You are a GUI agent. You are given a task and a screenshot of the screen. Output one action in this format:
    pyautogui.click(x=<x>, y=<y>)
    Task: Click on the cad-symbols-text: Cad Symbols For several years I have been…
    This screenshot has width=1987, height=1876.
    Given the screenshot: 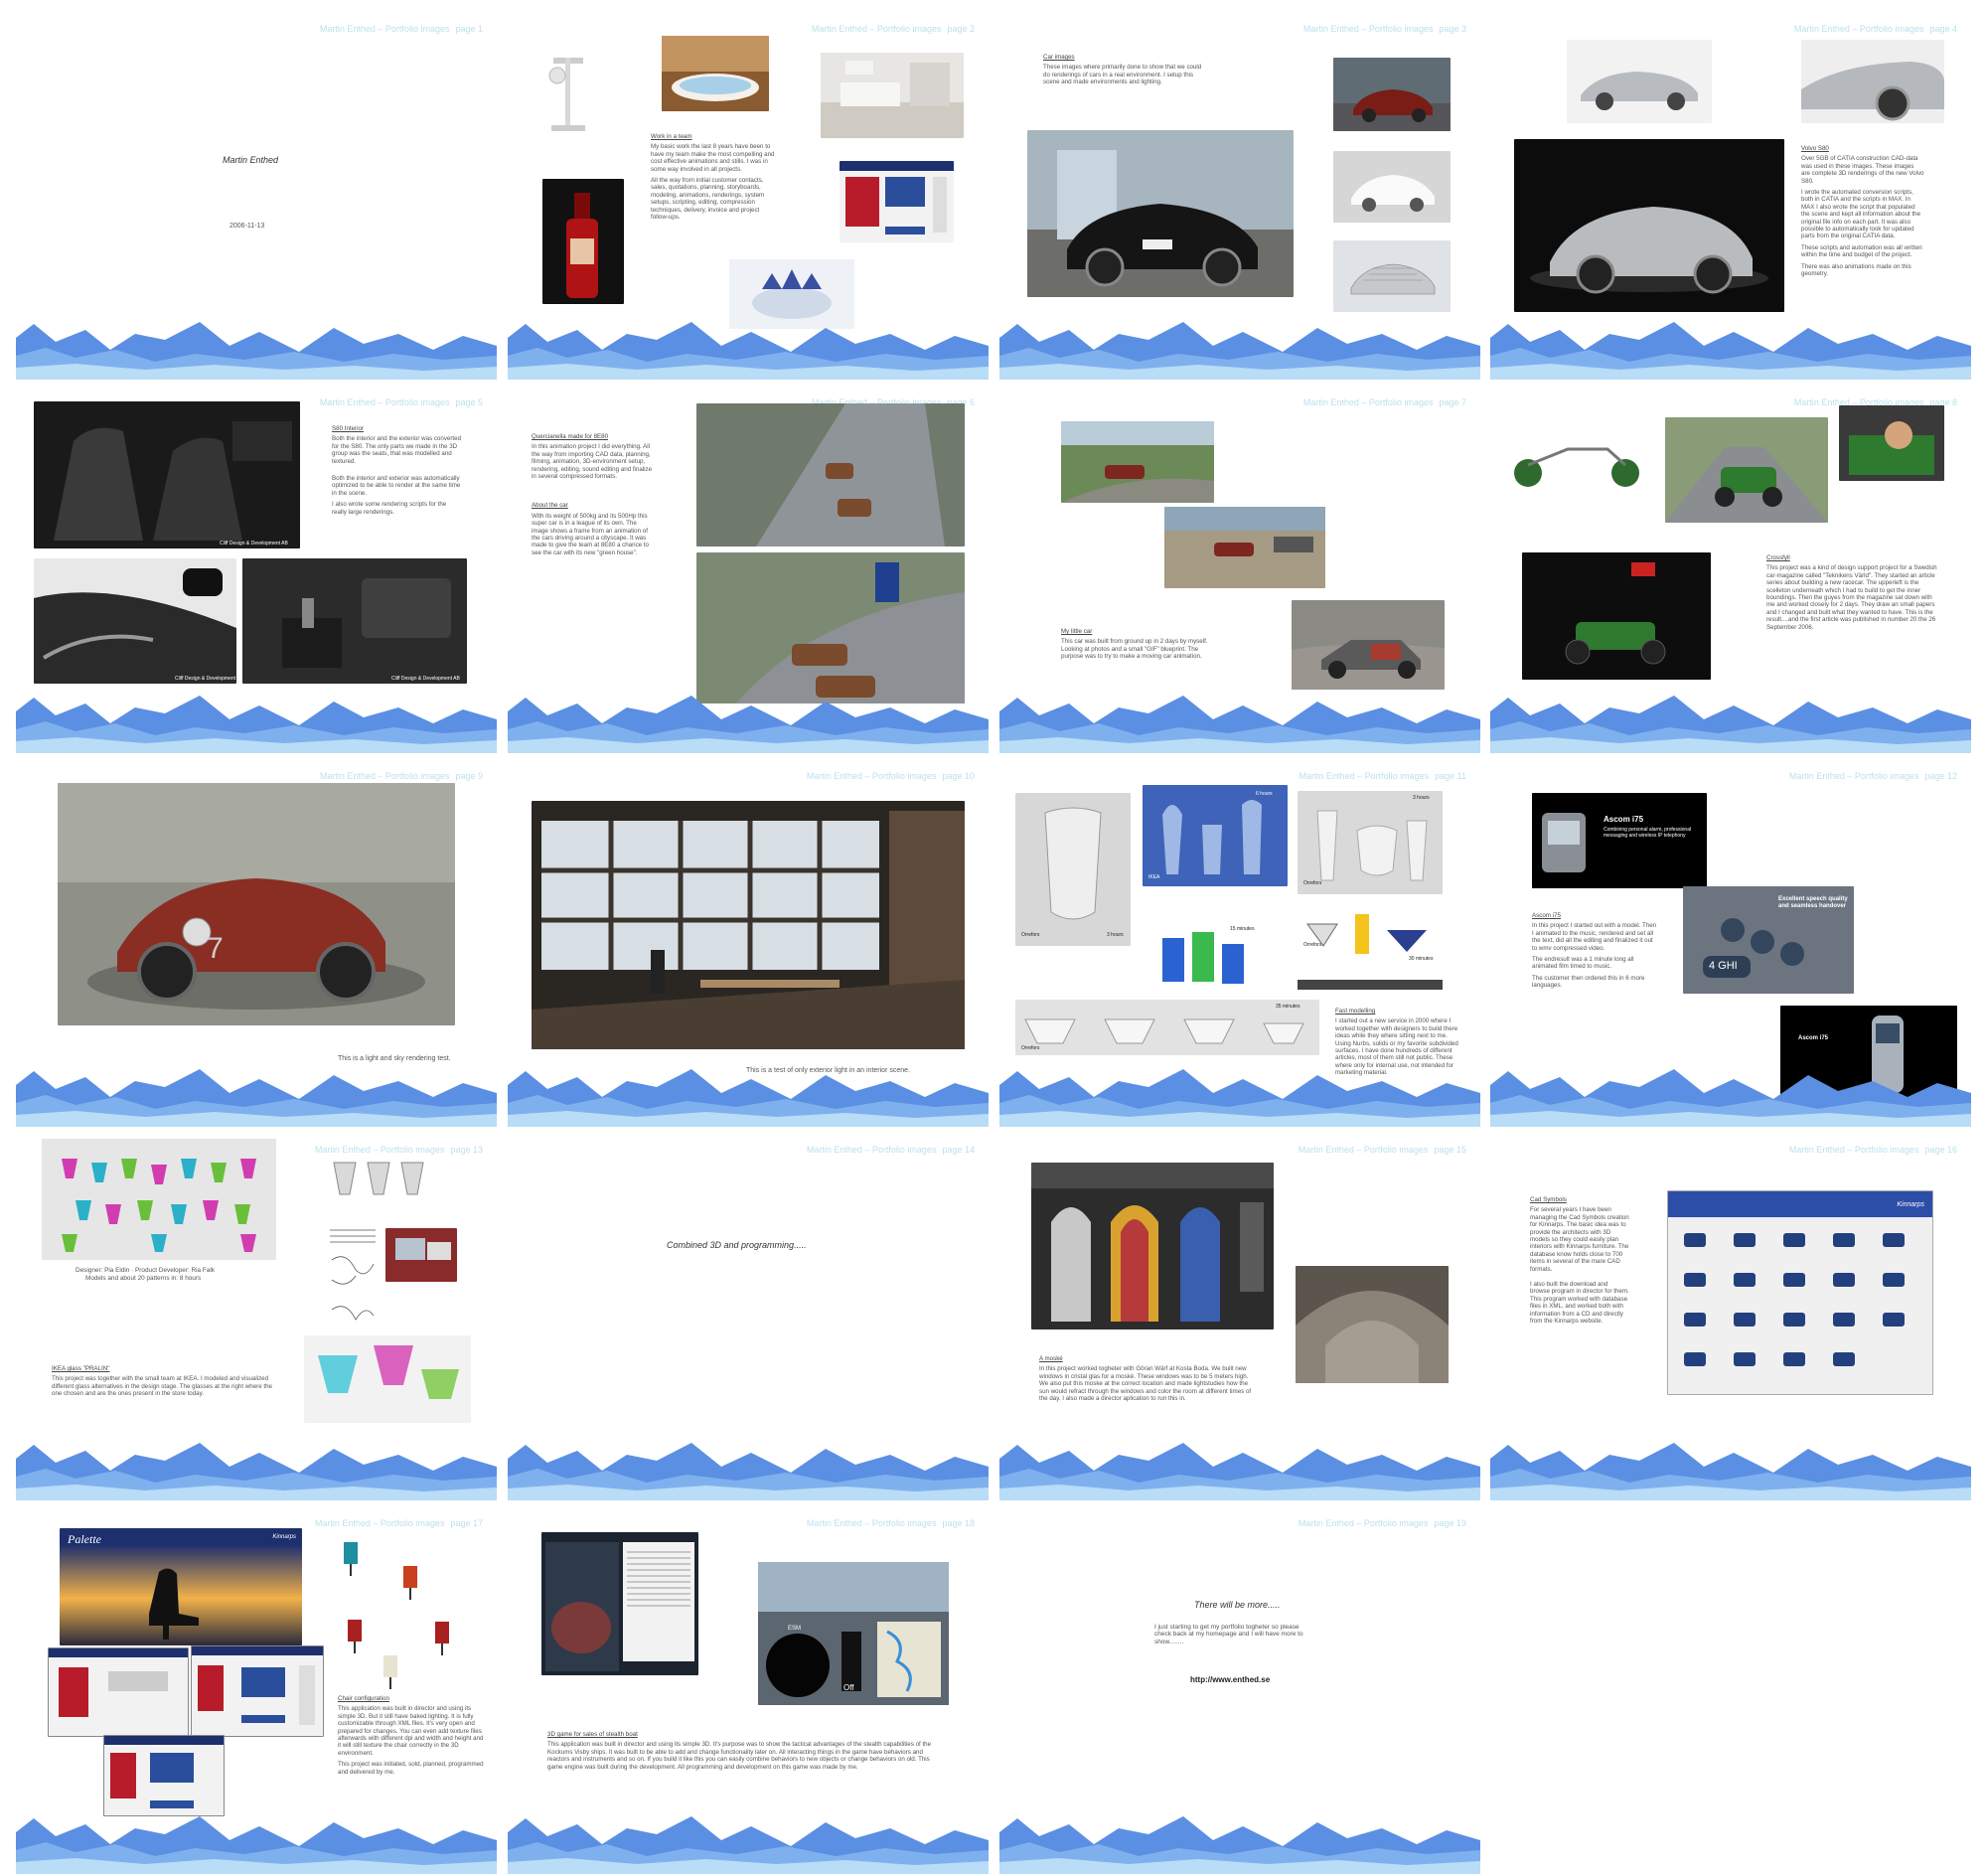 What is the action you would take?
    pyautogui.click(x=1579, y=1261)
    